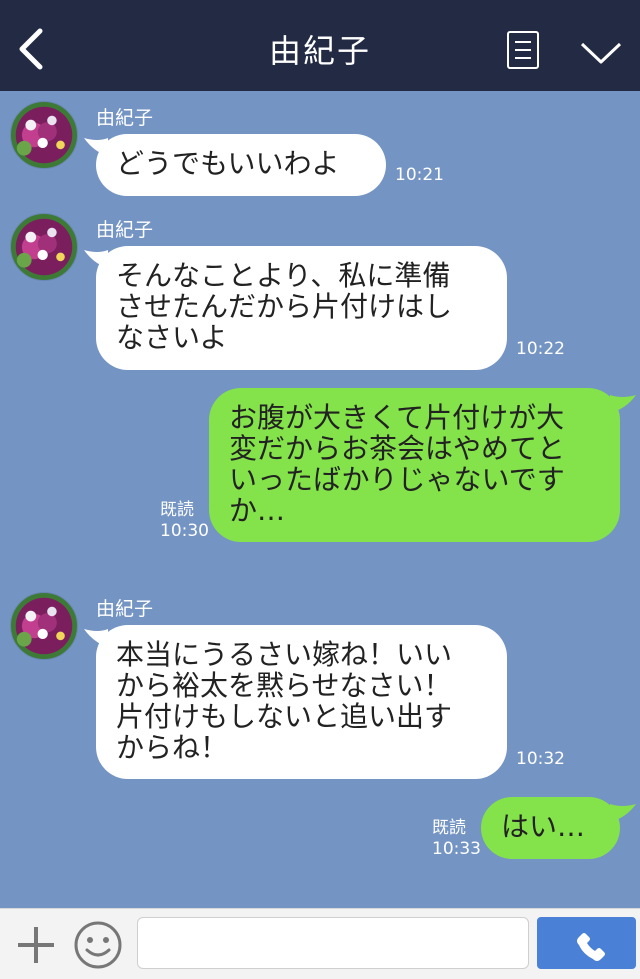 The width and height of the screenshot is (640, 979). I want to click on chat-header: 由紀子, so click(320, 45).